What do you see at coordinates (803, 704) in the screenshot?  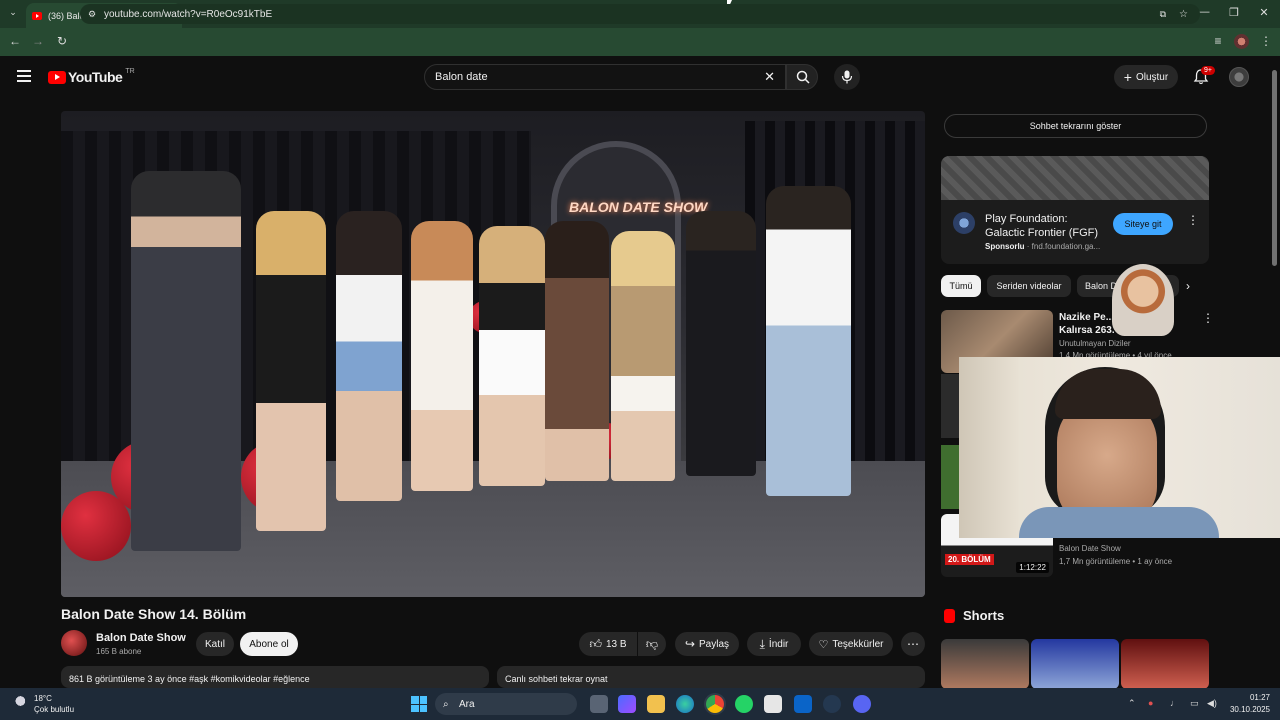 I see `outlook-icon` at bounding box center [803, 704].